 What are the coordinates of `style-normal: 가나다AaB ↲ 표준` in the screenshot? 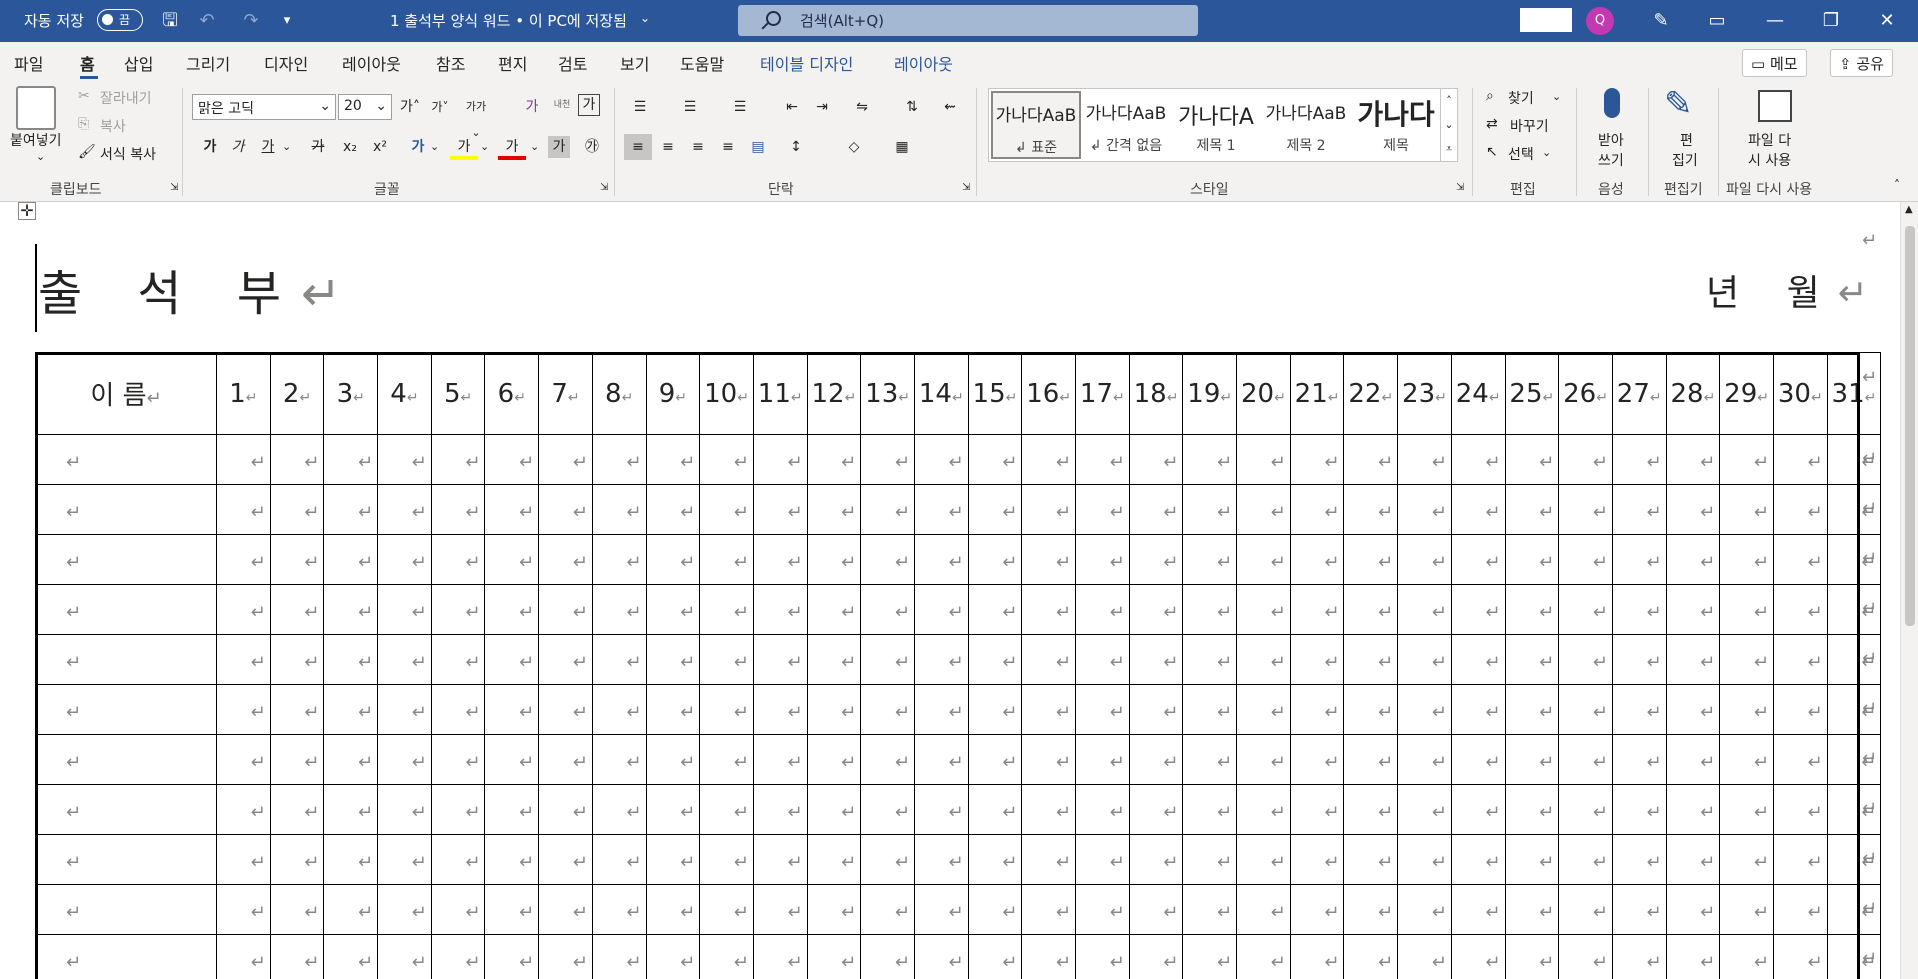 It's located at (1036, 125).